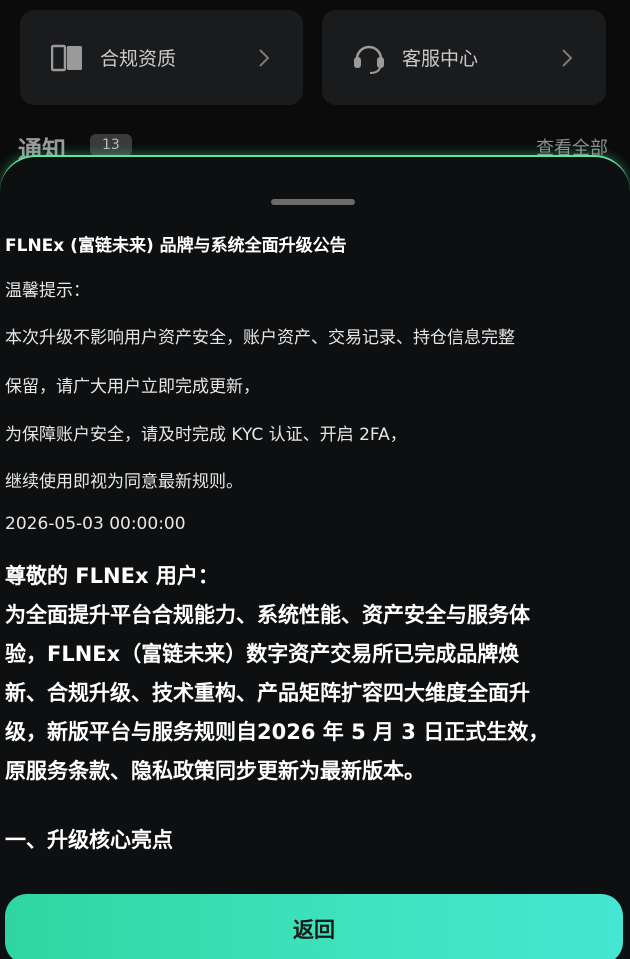 The width and height of the screenshot is (630, 959). I want to click on compliance-card: 合规资质, so click(161, 57).